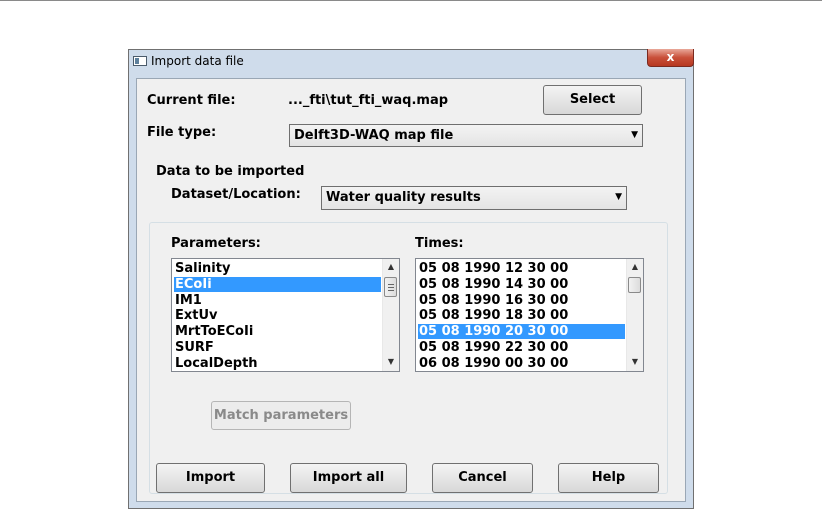  I want to click on import-all-button: Import all, so click(348, 478).